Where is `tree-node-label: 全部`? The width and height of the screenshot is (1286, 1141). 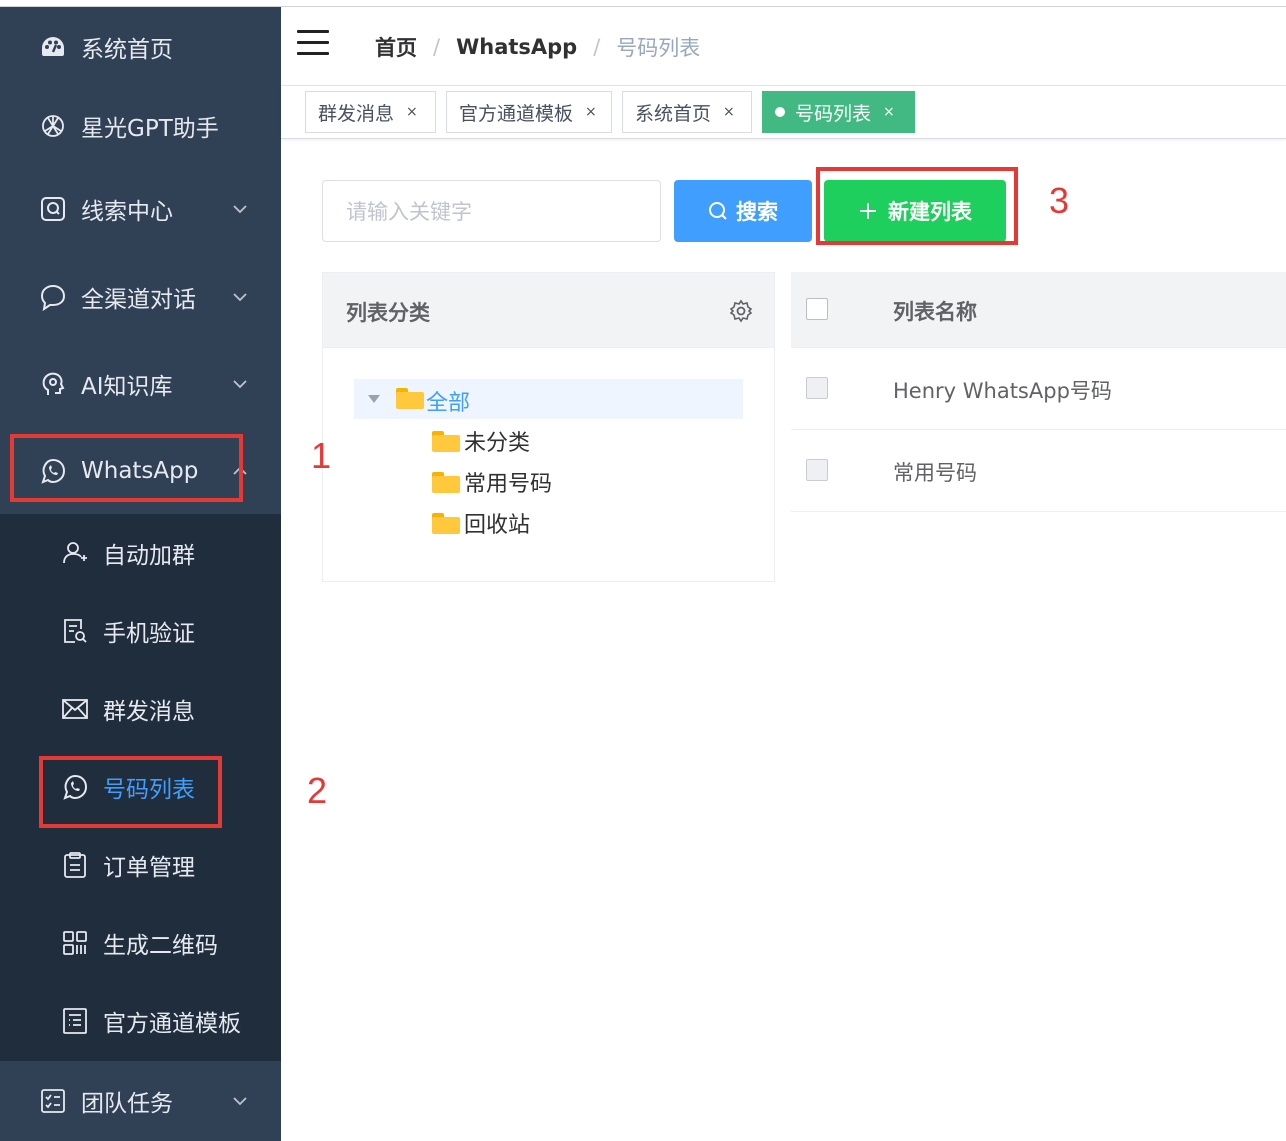
tree-node-label: 全部 is located at coordinates (448, 403).